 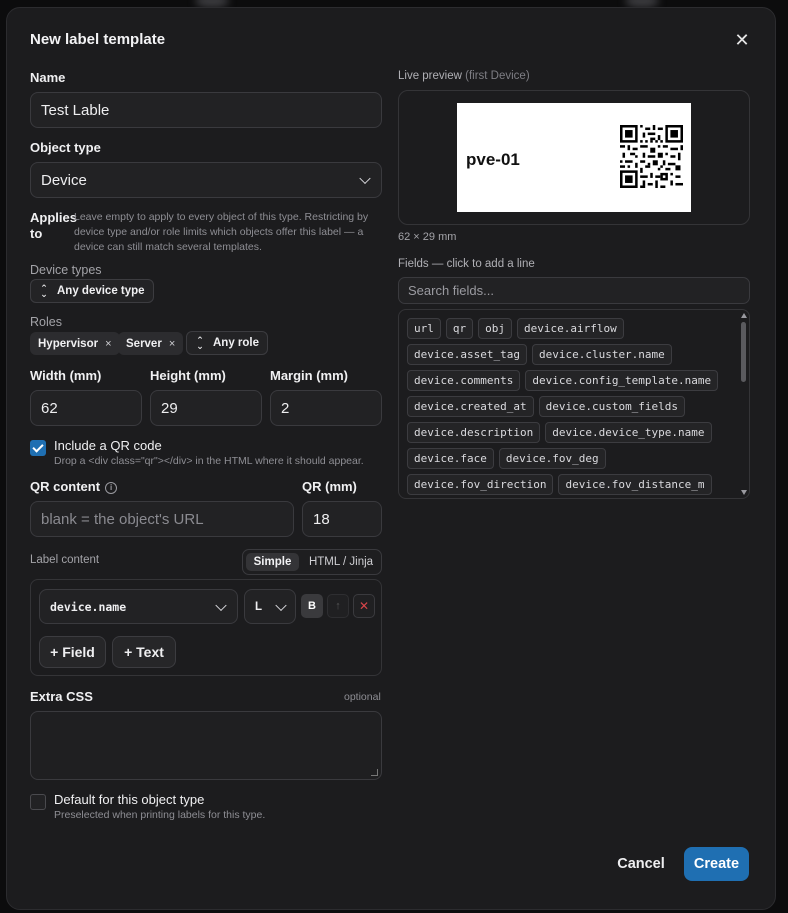 What do you see at coordinates (206, 745) in the screenshot?
I see `extra-css-textarea` at bounding box center [206, 745].